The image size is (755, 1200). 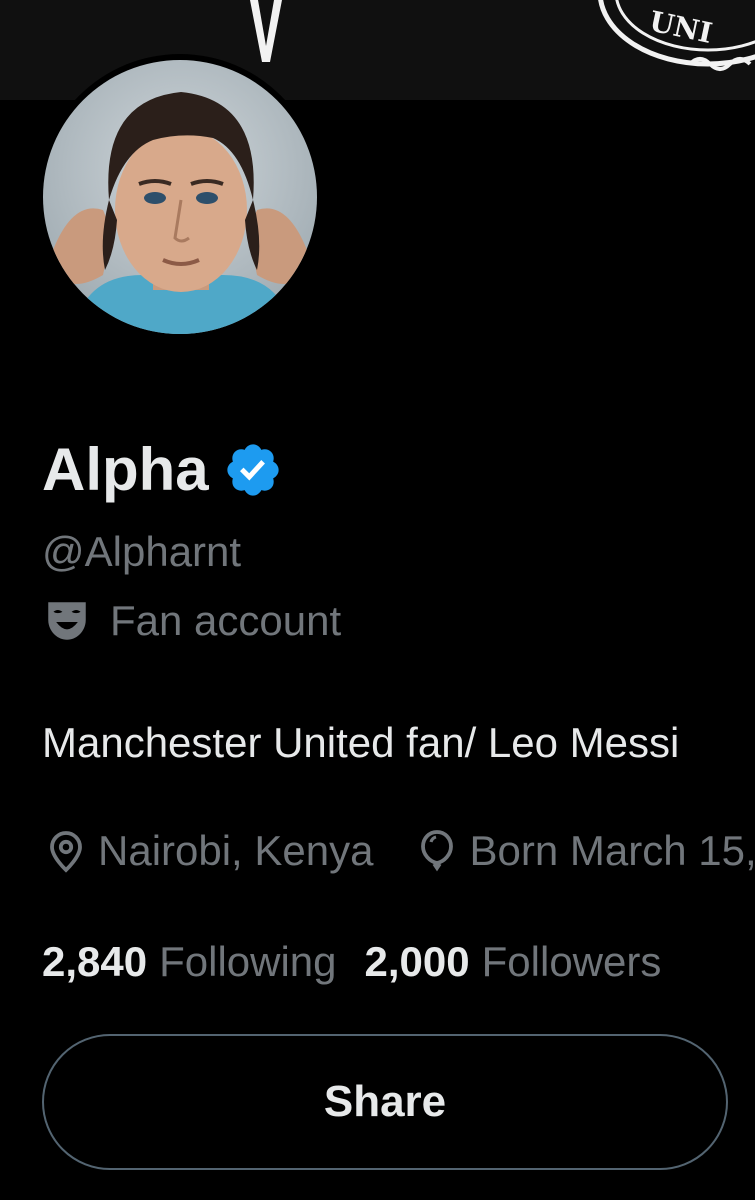 What do you see at coordinates (236, 850) in the screenshot?
I see `location-text: Nairobi, Kenya` at bounding box center [236, 850].